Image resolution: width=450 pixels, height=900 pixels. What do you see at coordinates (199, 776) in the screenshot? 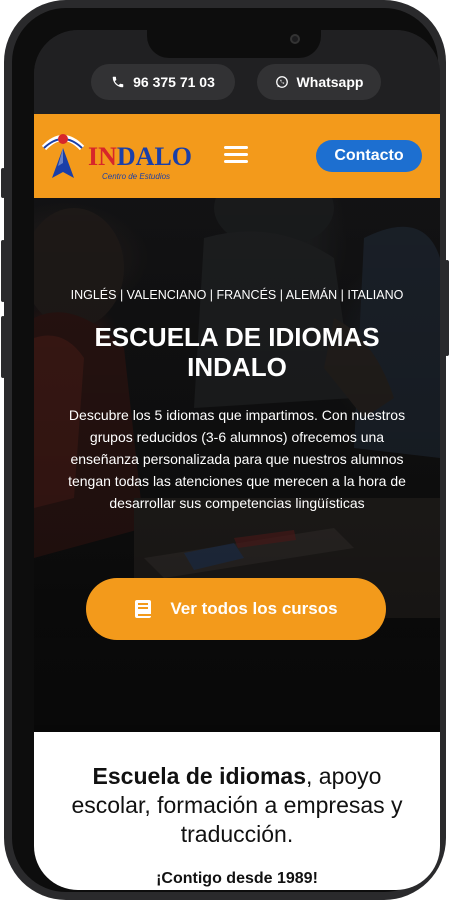
I see `intro-tagline-bold: Escuela de idiomas` at bounding box center [199, 776].